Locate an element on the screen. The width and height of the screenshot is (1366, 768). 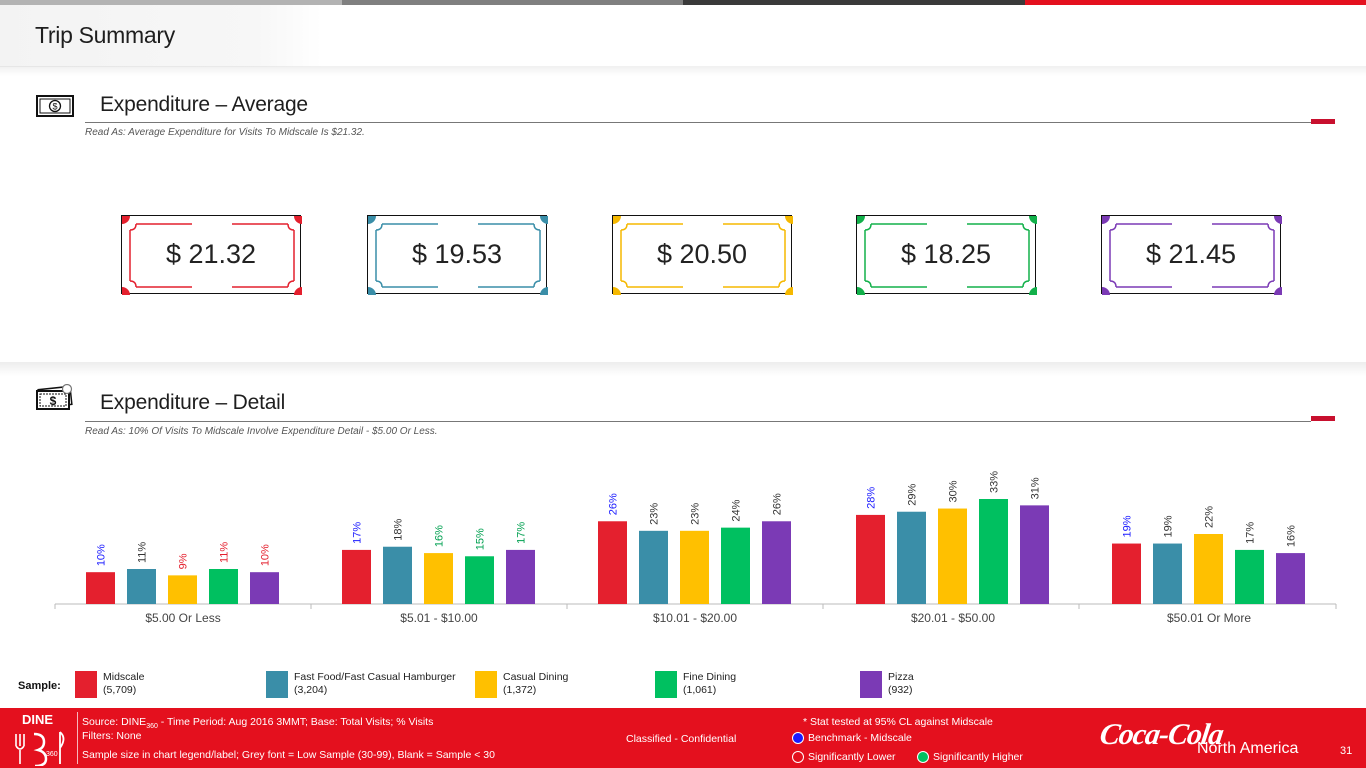
average-bill: $ 21.32 is located at coordinates (211, 255).